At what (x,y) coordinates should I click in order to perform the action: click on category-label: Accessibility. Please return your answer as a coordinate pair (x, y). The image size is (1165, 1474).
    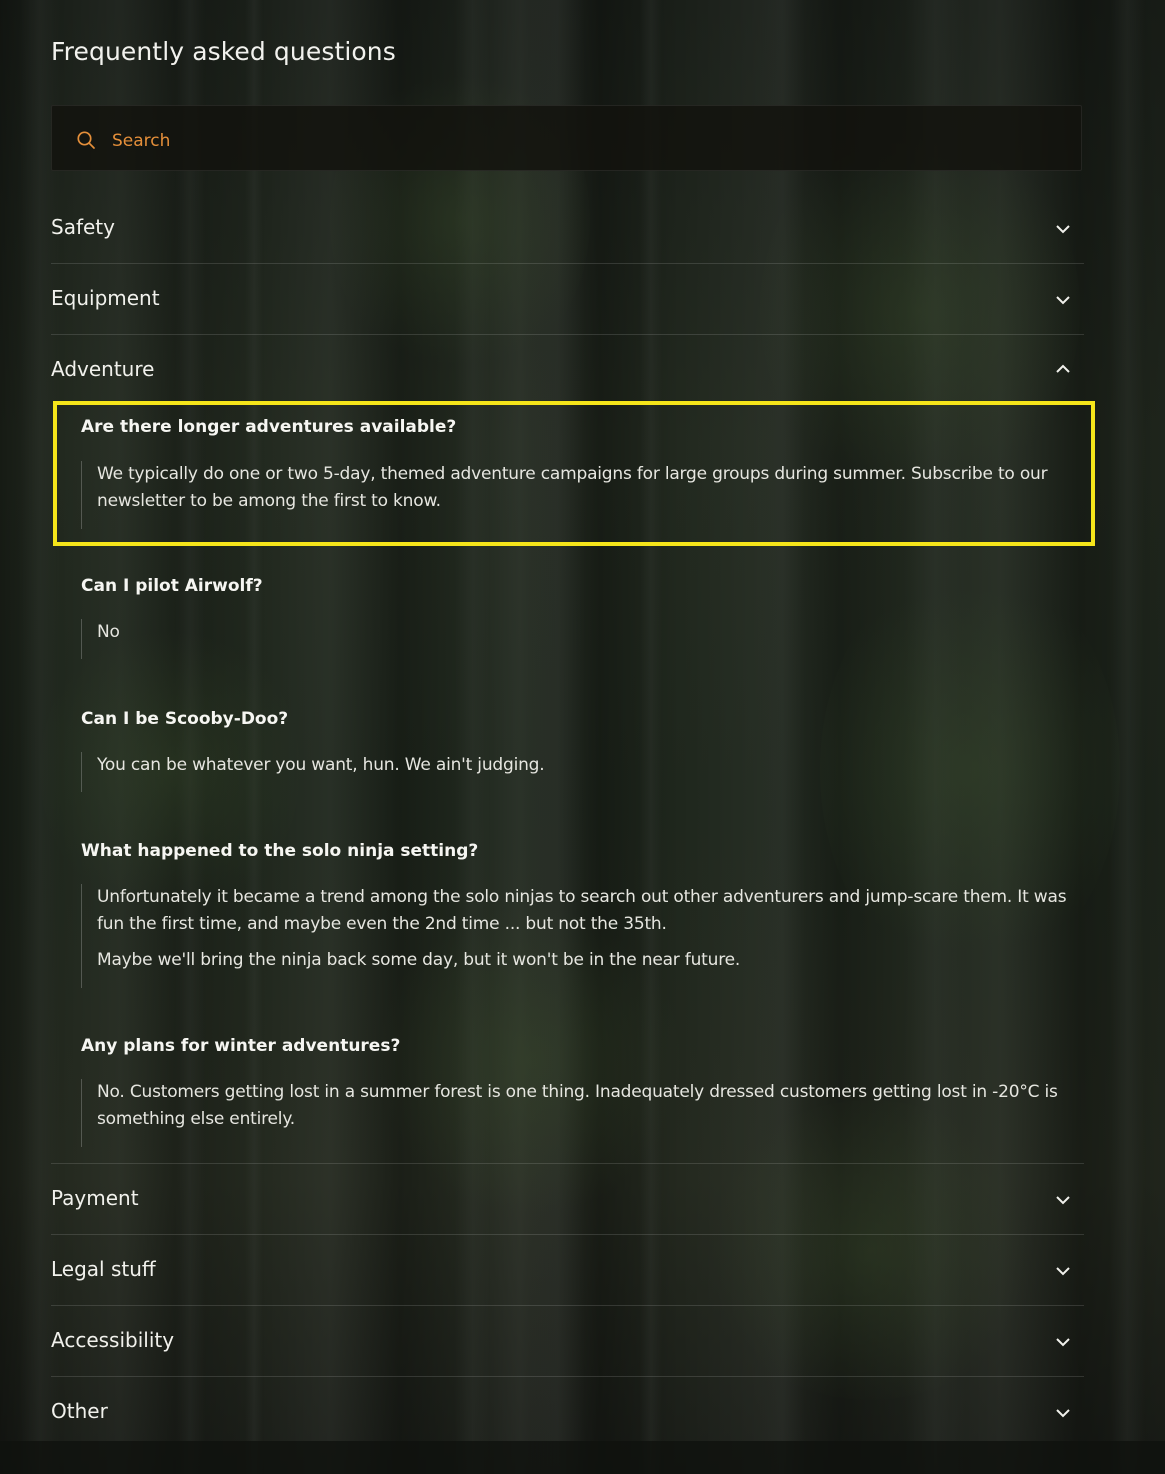
    Looking at the image, I should click on (113, 1340).